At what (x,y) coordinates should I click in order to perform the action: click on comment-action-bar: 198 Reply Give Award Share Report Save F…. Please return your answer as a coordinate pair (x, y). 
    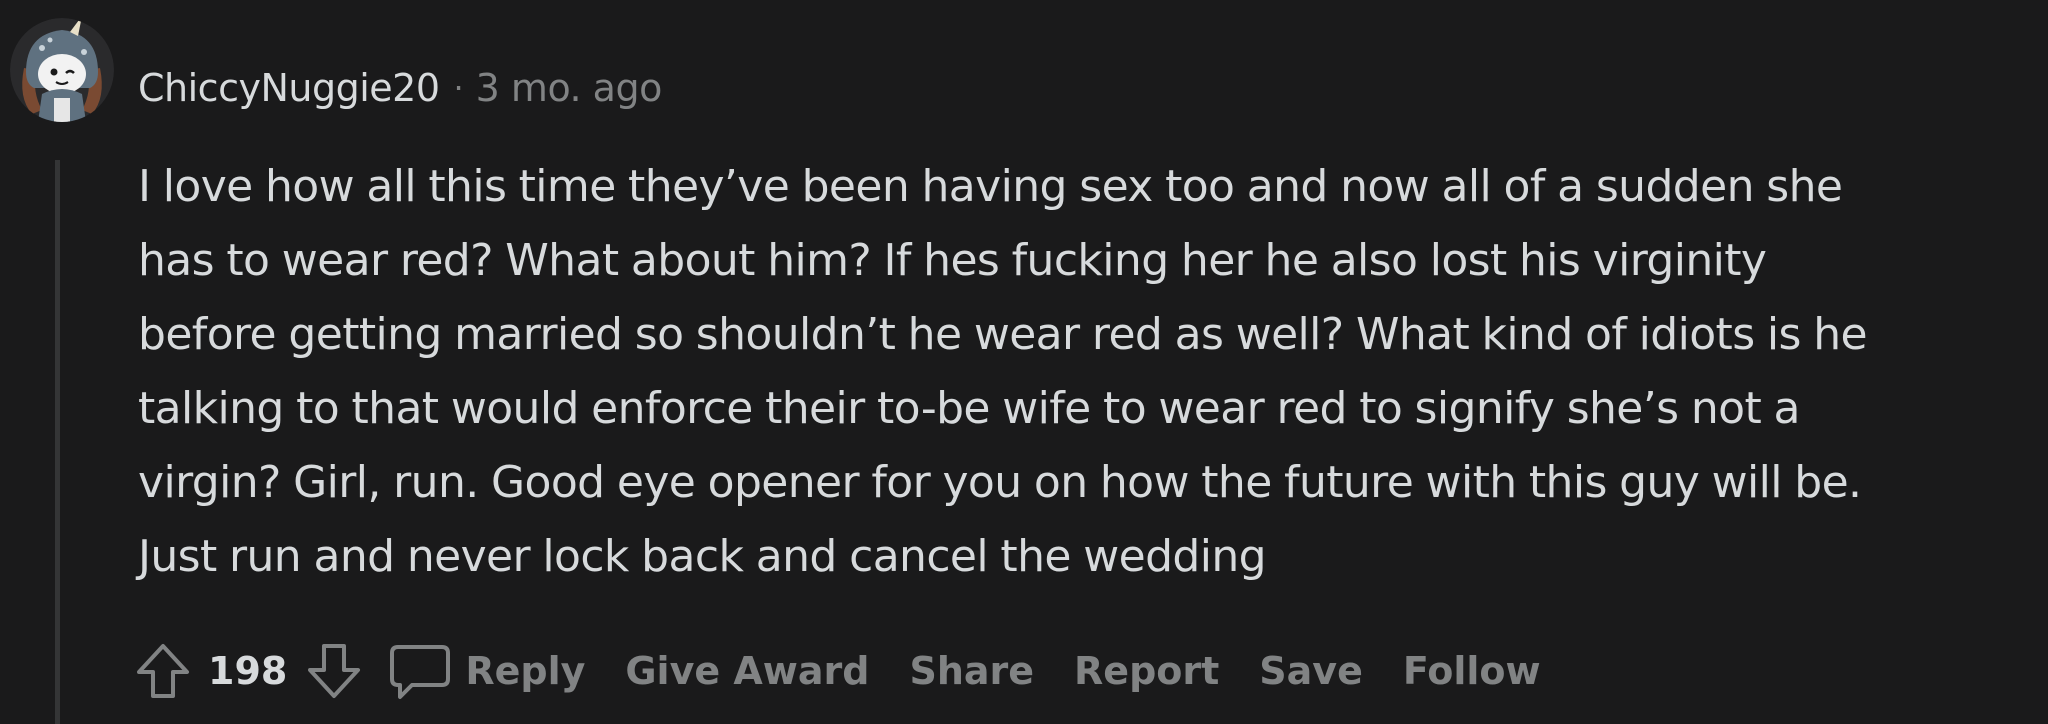
    Looking at the image, I should click on (845, 671).